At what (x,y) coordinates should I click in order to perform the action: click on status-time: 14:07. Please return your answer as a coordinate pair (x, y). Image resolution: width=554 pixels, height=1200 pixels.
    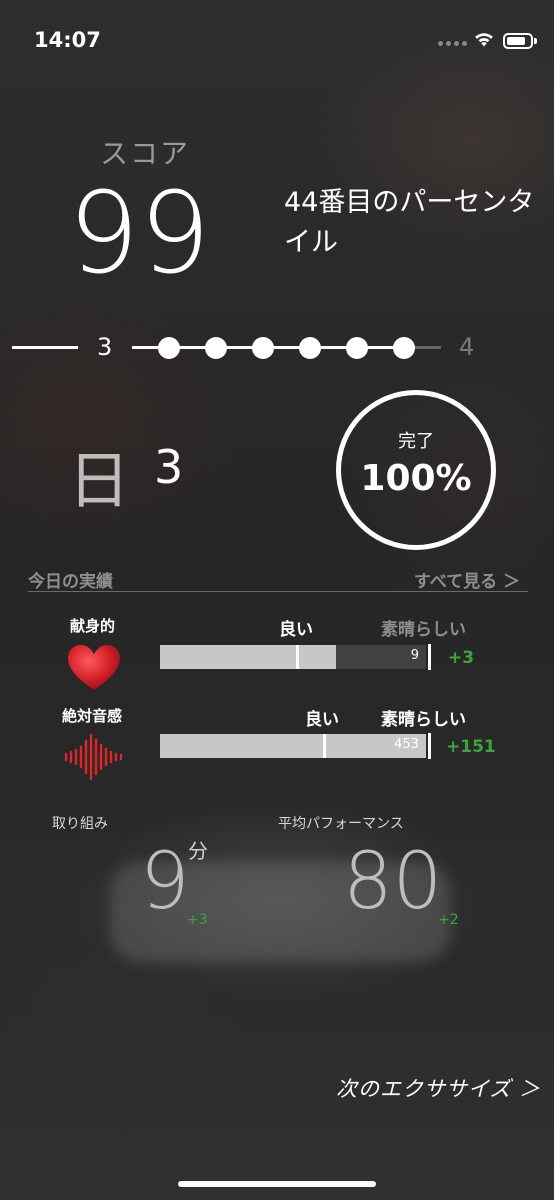
    Looking at the image, I should click on (67, 40).